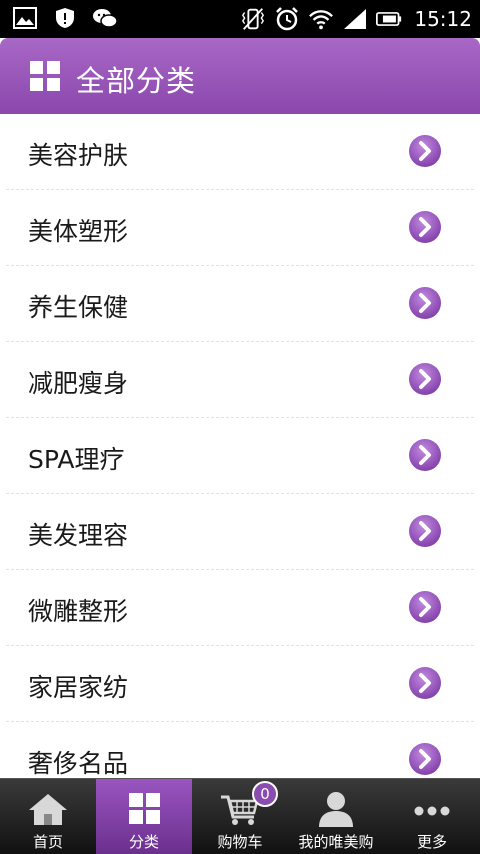 This screenshot has width=480, height=854. I want to click on category-row-luxury: 奢侈名品, so click(240, 750).